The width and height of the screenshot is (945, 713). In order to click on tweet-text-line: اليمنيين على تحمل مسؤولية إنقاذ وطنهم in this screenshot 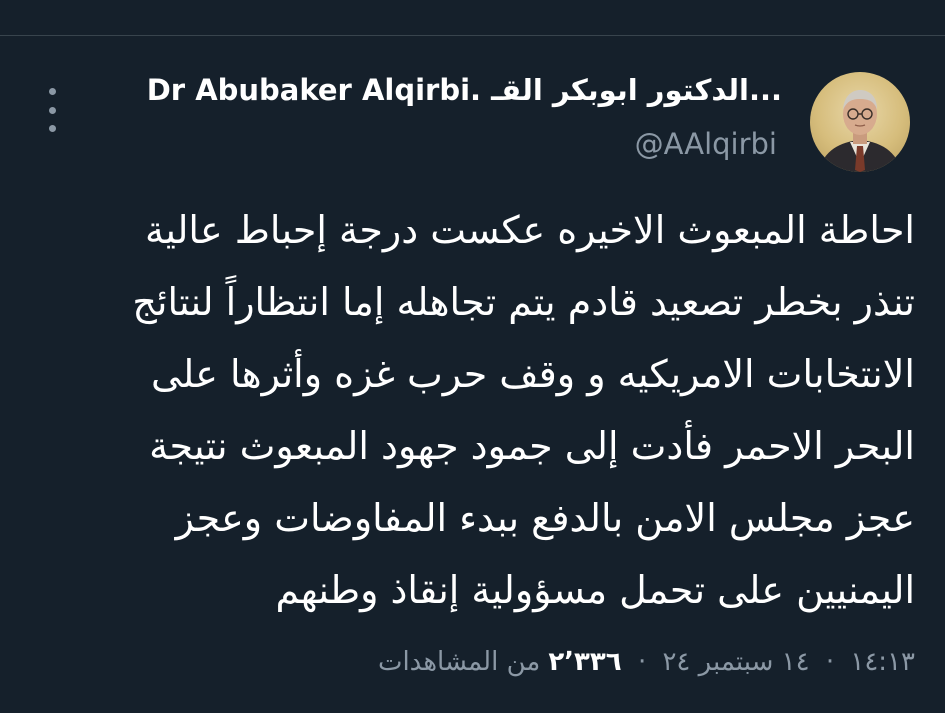, I will do `click(595, 590)`.